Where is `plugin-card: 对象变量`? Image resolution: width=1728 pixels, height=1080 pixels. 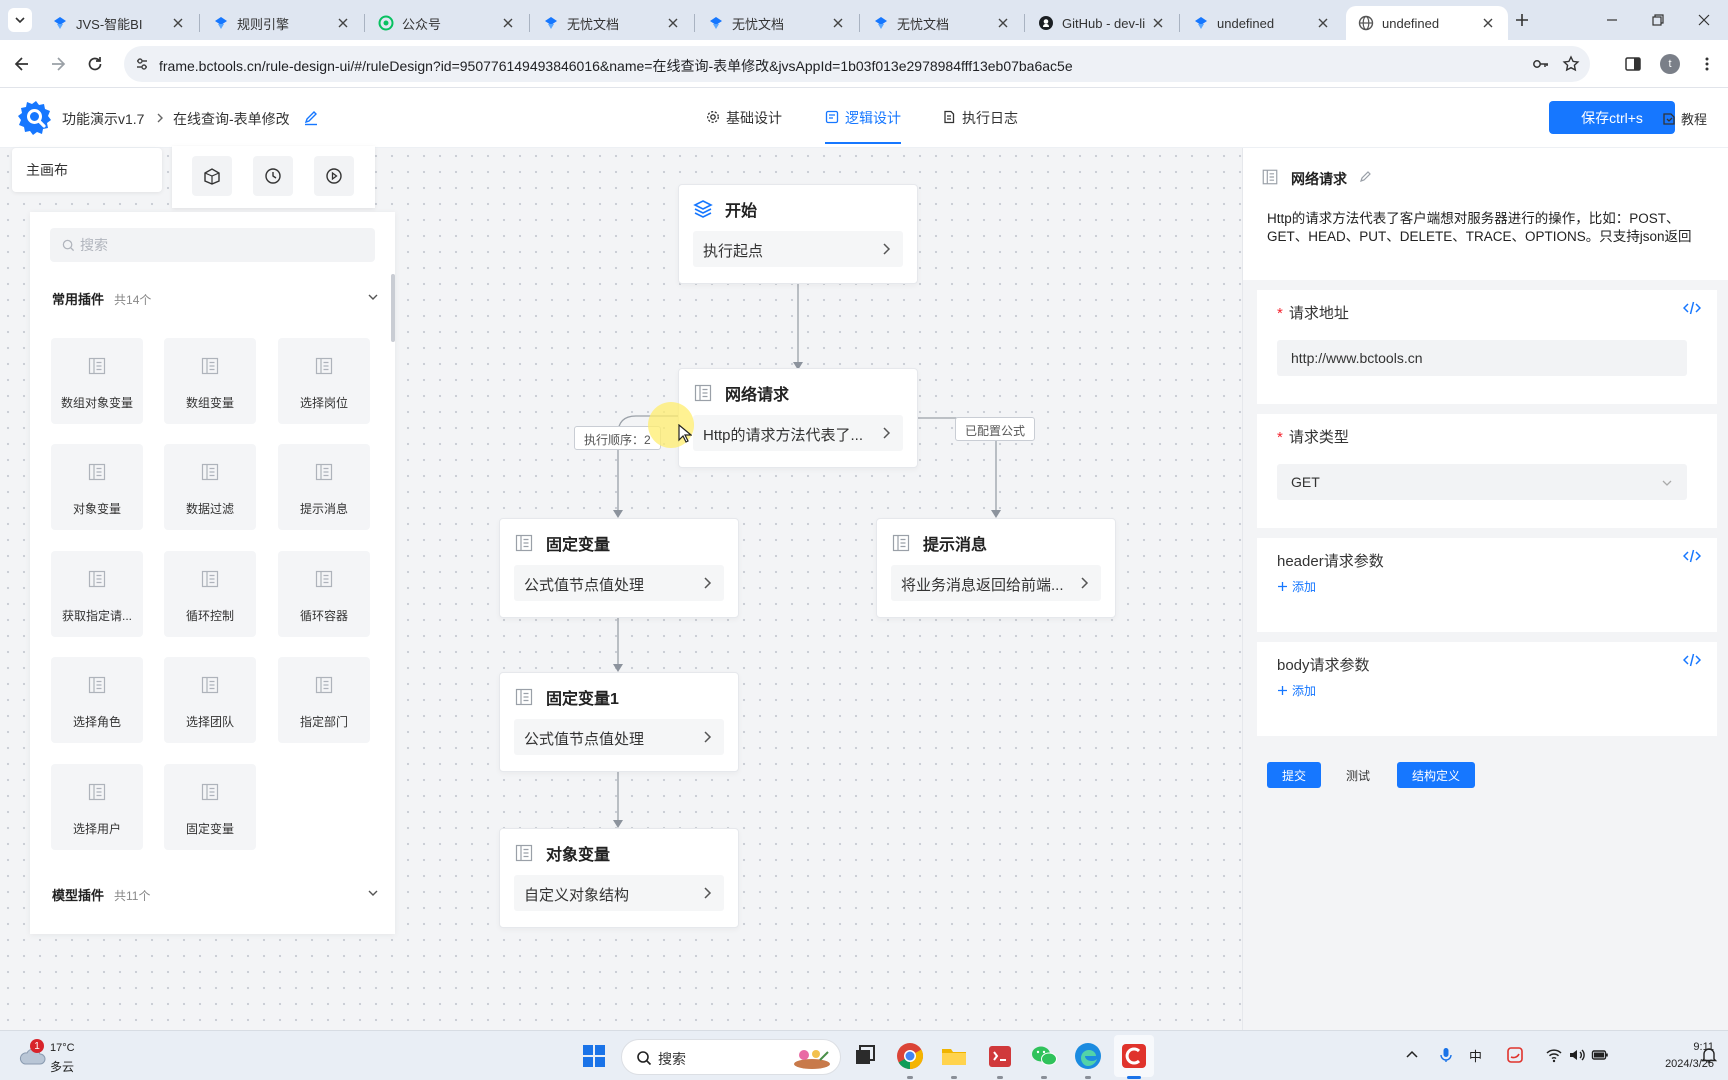 plugin-card: 对象变量 is located at coordinates (97, 487).